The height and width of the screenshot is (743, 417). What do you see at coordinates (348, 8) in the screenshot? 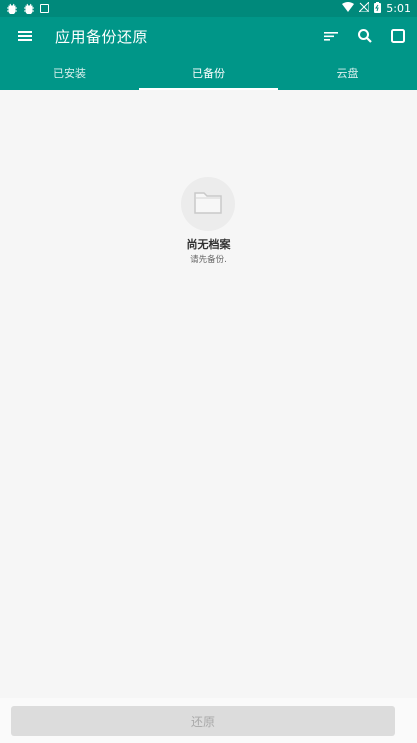
I see `wifi-icon` at bounding box center [348, 8].